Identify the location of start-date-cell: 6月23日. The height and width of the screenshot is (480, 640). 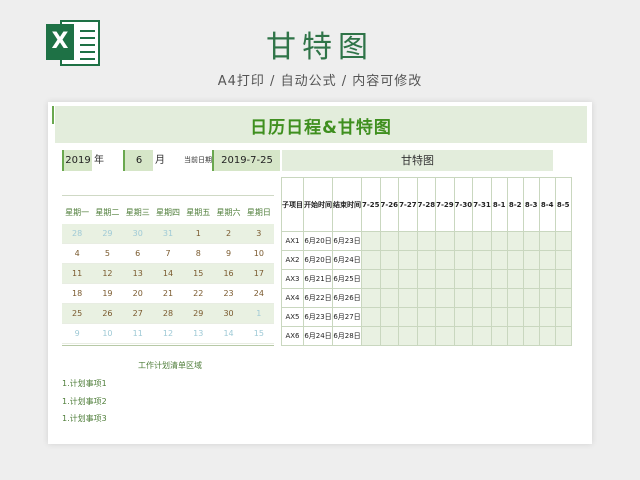
(318, 317).